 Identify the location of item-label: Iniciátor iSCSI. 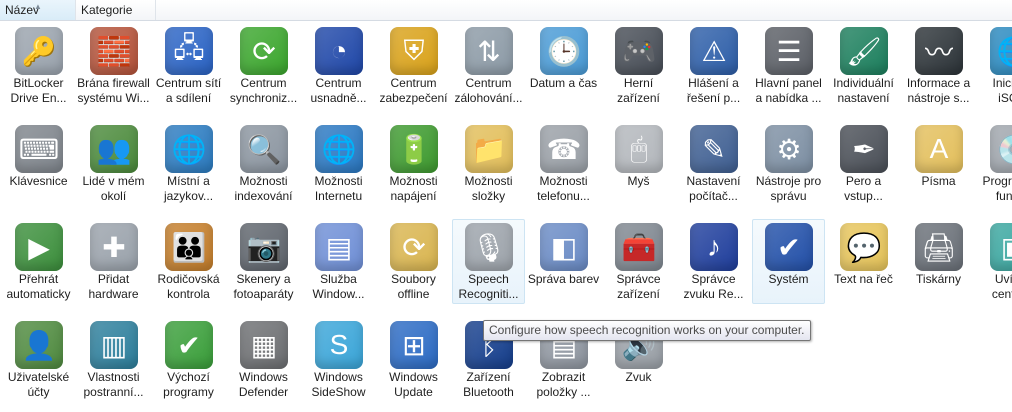
(1002, 90).